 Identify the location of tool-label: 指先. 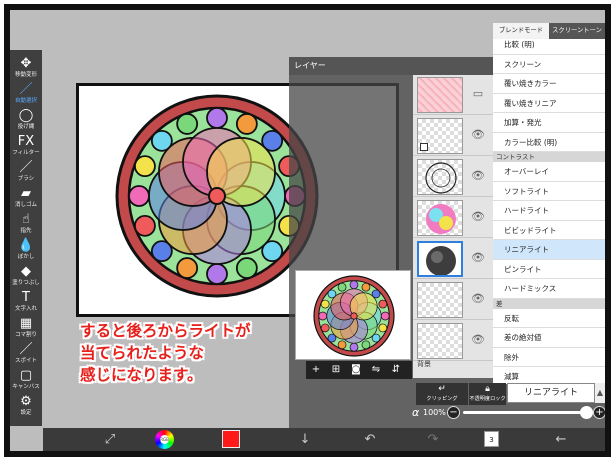
(26, 231).